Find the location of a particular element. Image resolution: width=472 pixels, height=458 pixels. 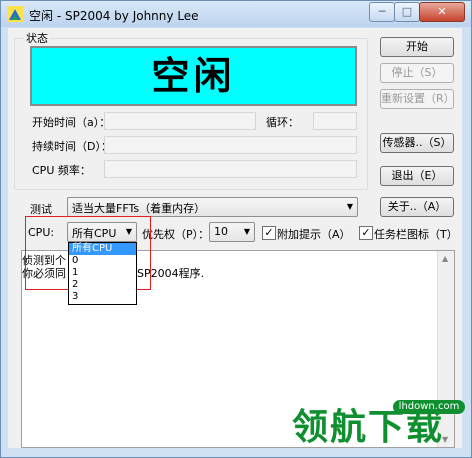

app-icon is located at coordinates (15, 14).